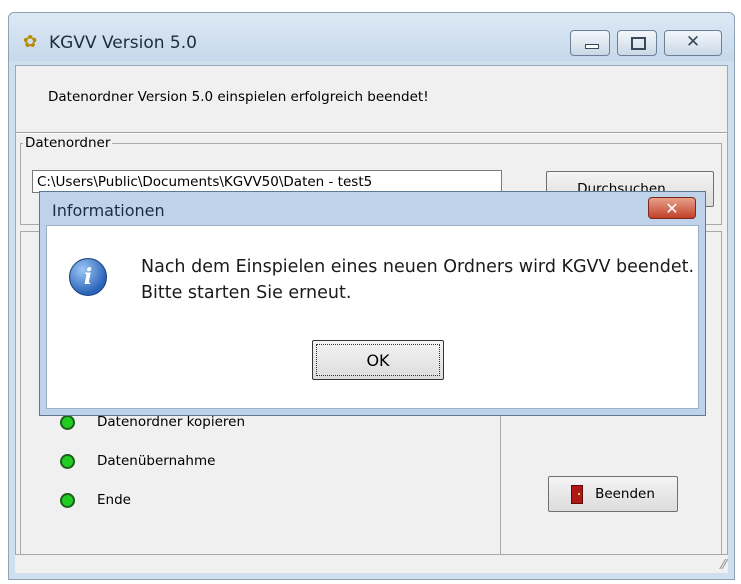 This screenshot has height=584, width=741. I want to click on maximize-icon, so click(638, 43).